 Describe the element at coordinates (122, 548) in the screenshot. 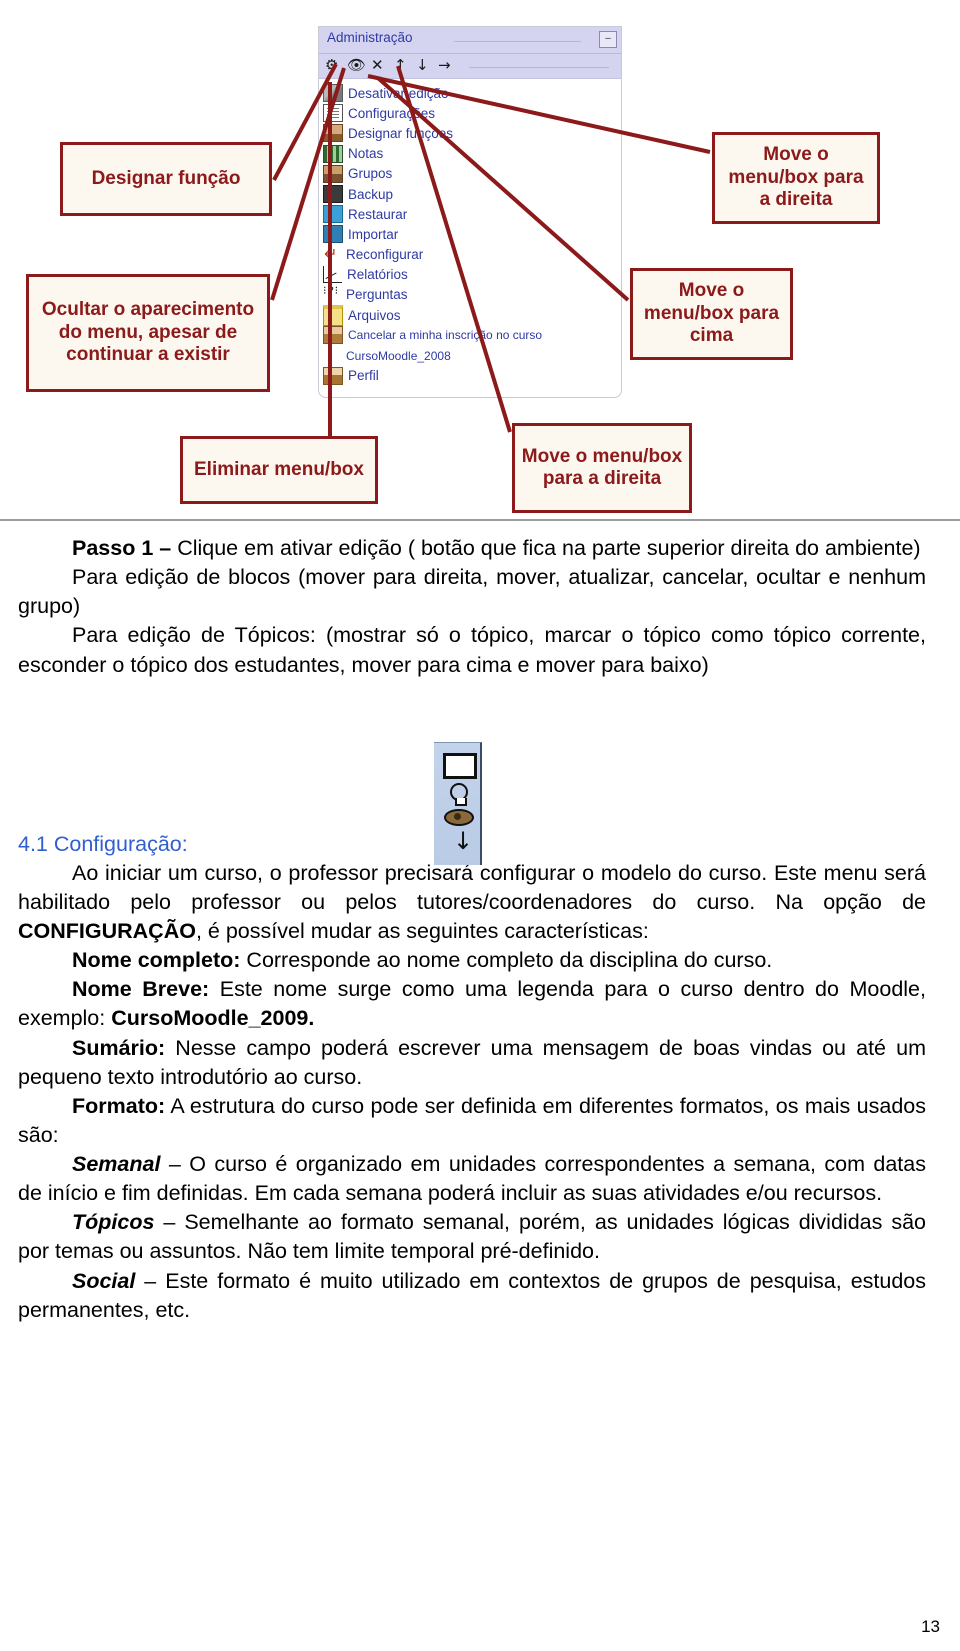

I see `passo1-label: Passo 1 –` at that location.